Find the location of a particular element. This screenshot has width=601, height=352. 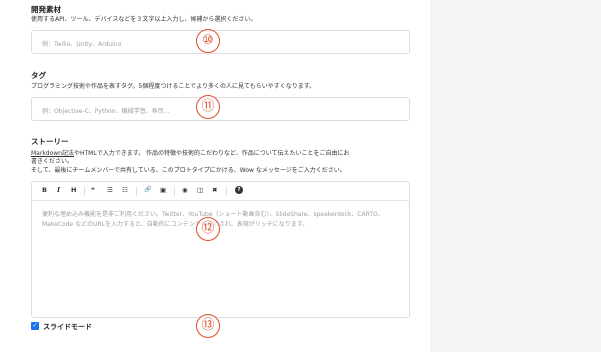

fullscreen-icon: ✖ is located at coordinates (214, 190).